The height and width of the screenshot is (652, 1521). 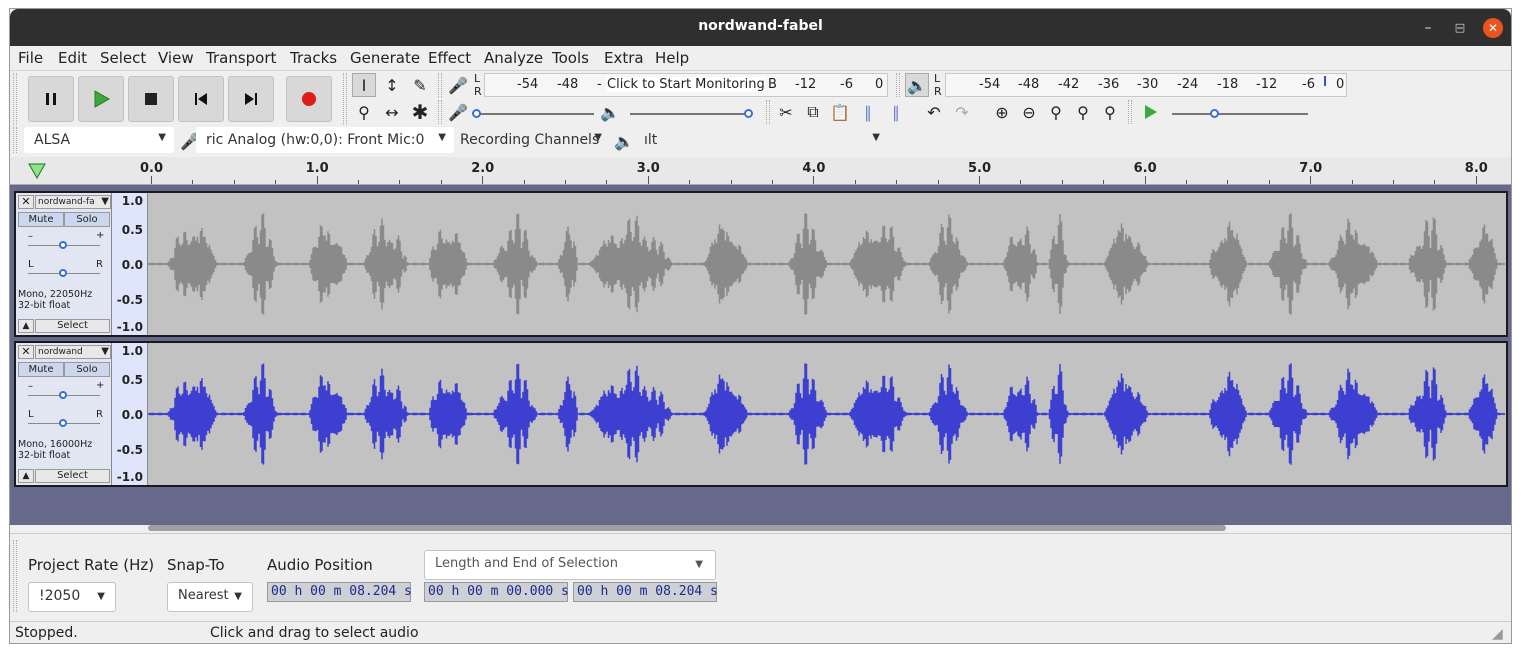 I want to click on input-volume-slider, so click(x=535, y=114).